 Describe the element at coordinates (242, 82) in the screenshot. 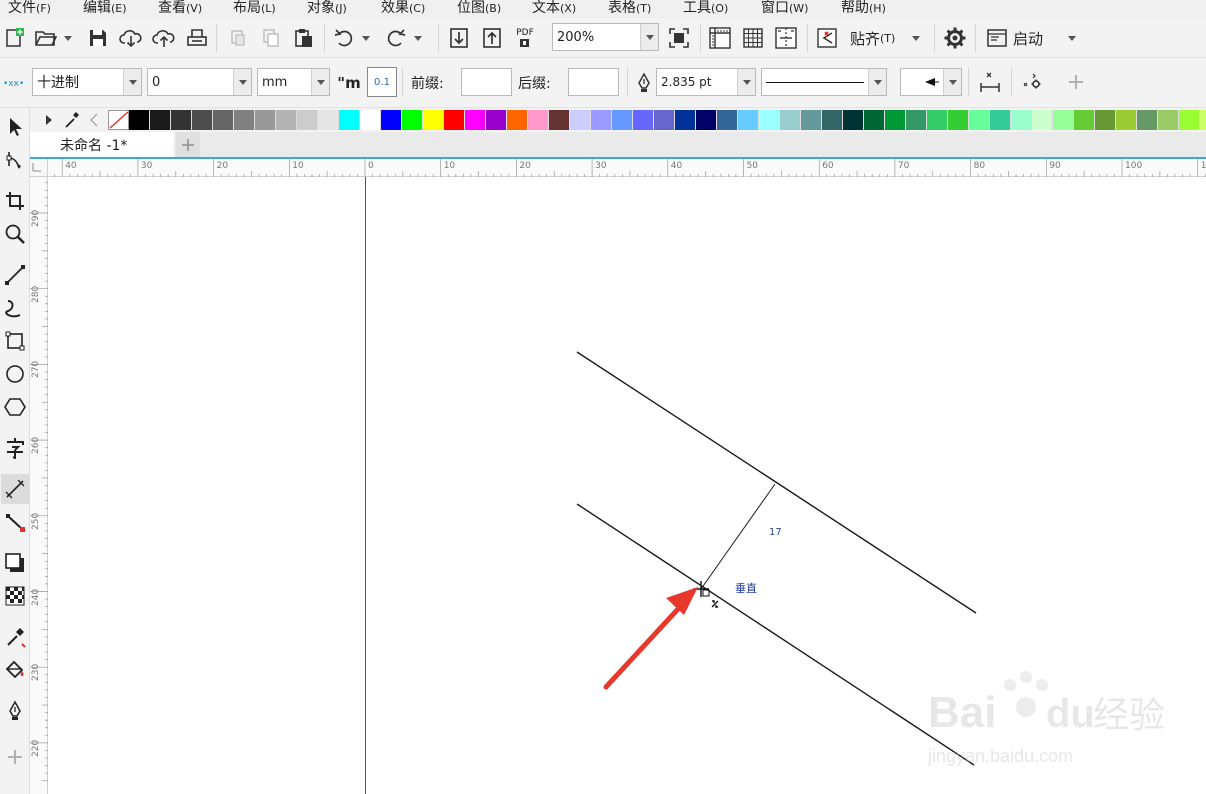

I see `precision-dropdown` at that location.